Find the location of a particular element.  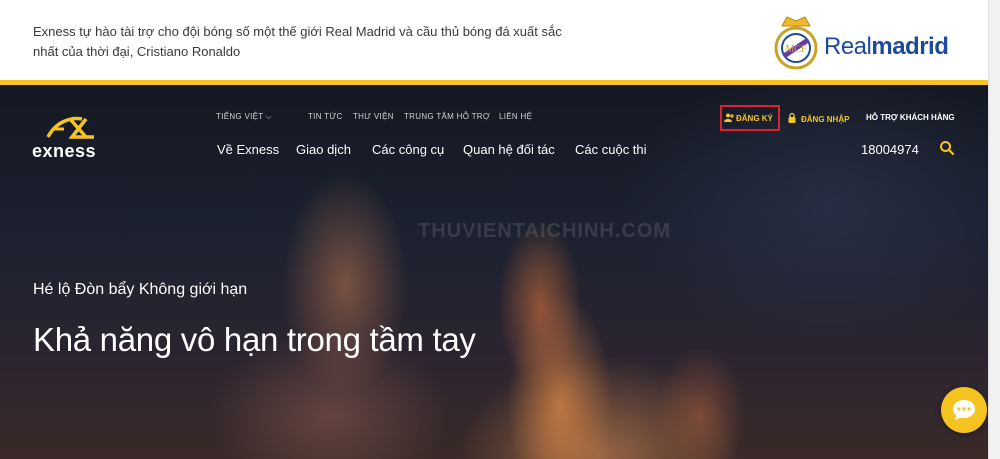

user-plus-icon is located at coordinates (729, 117).